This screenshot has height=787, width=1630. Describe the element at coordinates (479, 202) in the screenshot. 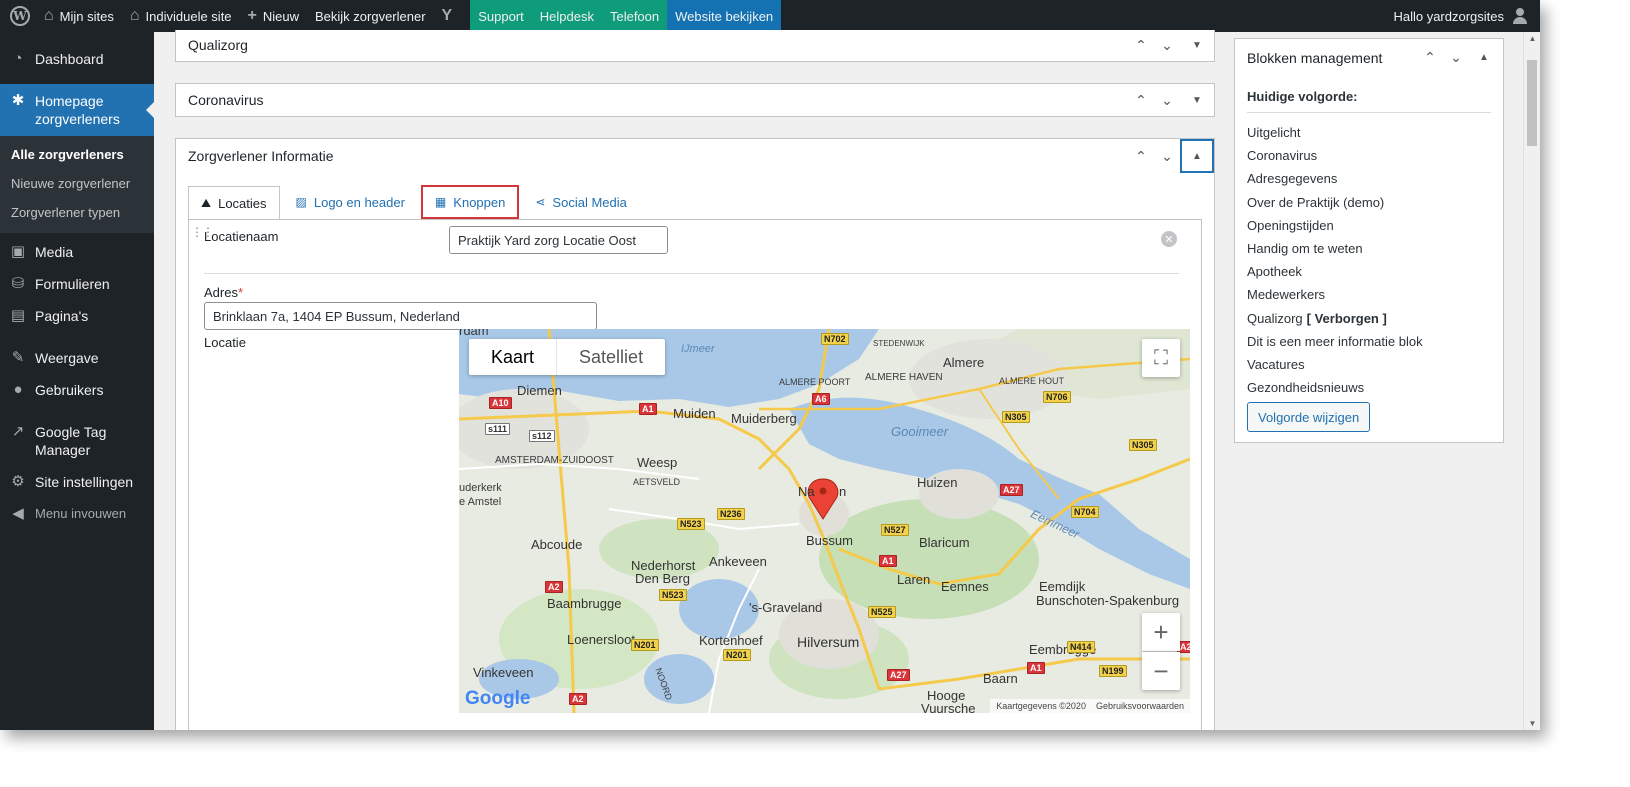

I see `tab-label: Knoppen` at that location.